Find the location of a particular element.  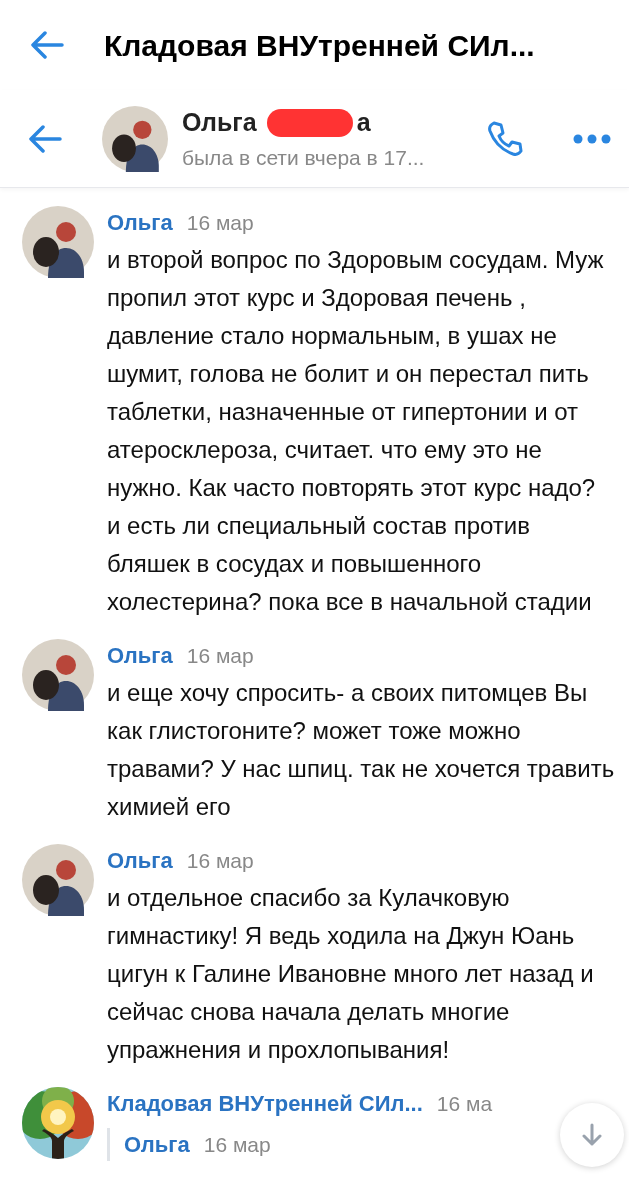

more-icon is located at coordinates (592, 138).